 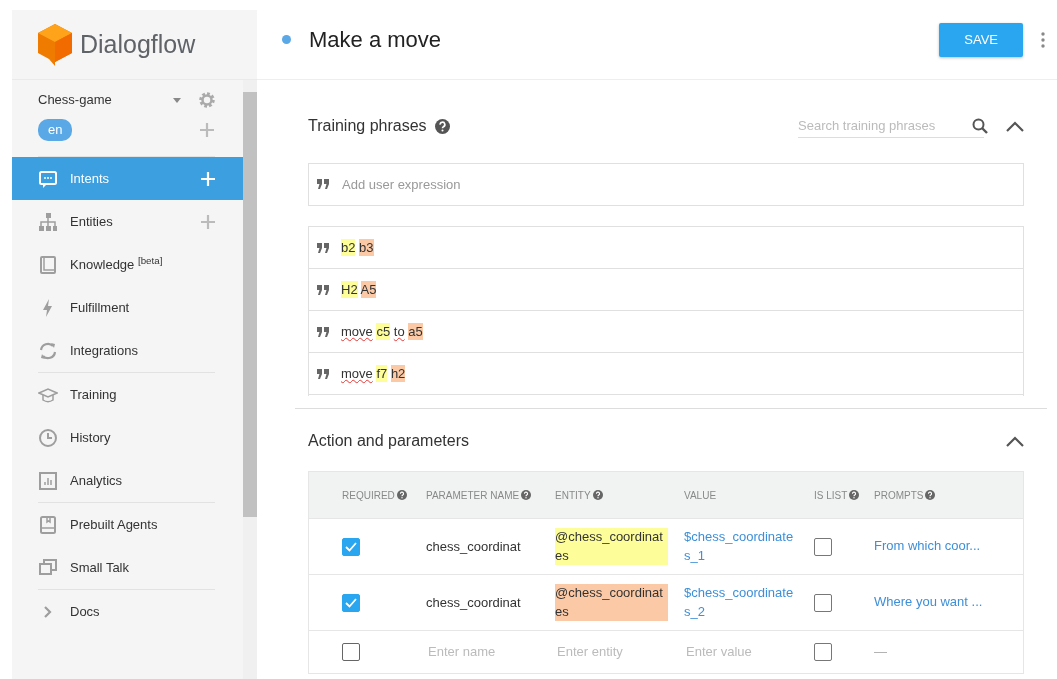 What do you see at coordinates (367, 126) in the screenshot?
I see `section-title: Training phrases` at bounding box center [367, 126].